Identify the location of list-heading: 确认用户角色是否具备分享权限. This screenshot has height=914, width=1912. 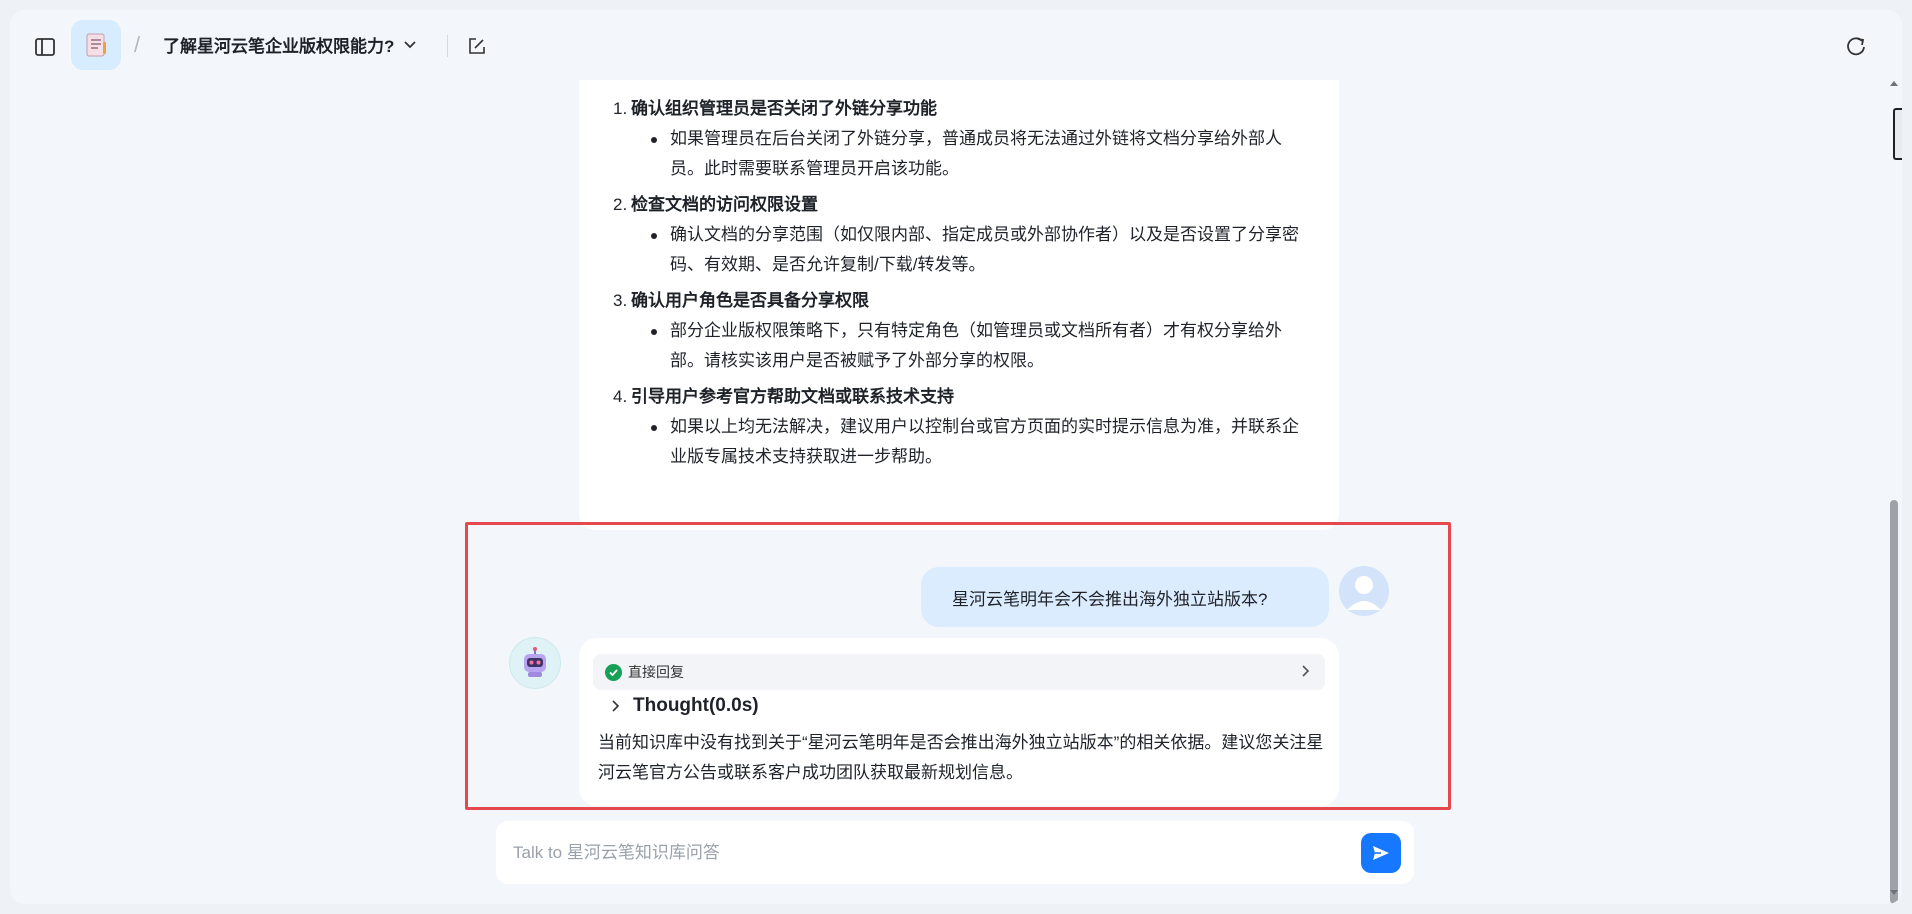
(750, 300).